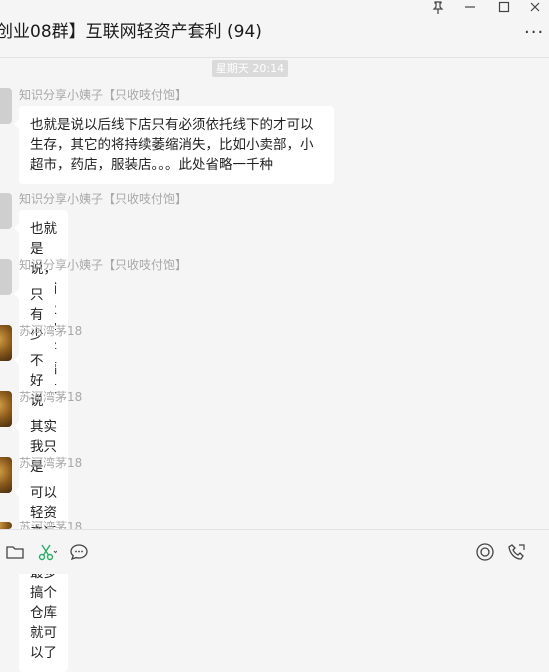 Image resolution: width=549 pixels, height=672 pixels. What do you see at coordinates (517, 552) in the screenshot?
I see `call-icon` at bounding box center [517, 552].